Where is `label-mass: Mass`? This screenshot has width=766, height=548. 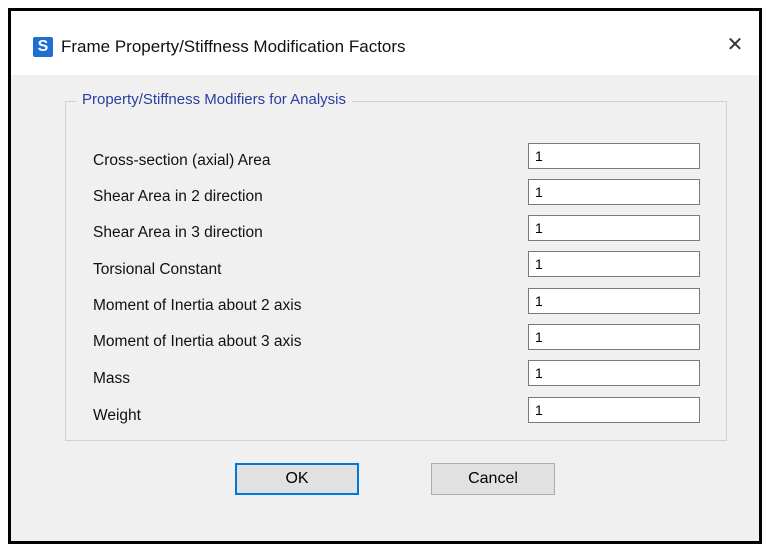 label-mass: Mass is located at coordinates (112, 378).